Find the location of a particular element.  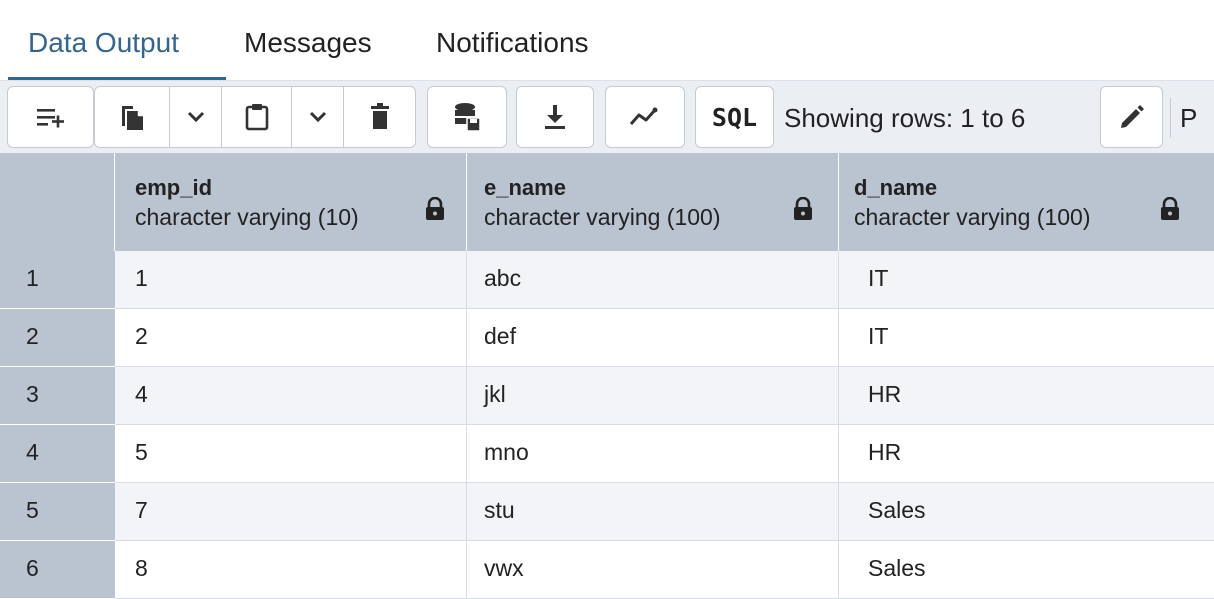

row-number: 1 is located at coordinates (57, 280).